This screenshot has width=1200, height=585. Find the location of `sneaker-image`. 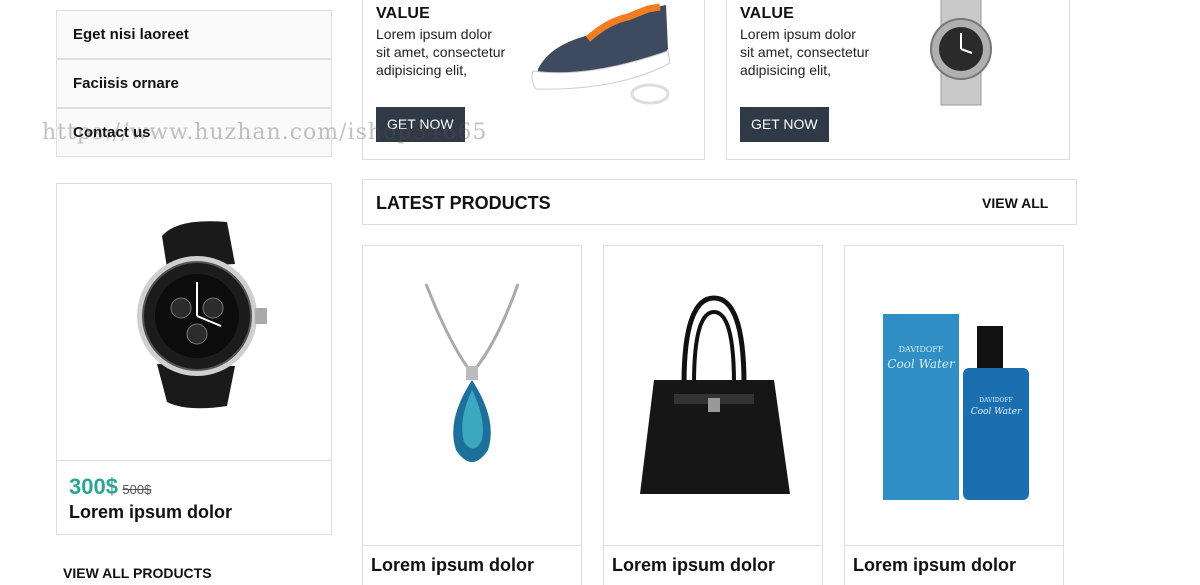

sneaker-image is located at coordinates (601, 54).